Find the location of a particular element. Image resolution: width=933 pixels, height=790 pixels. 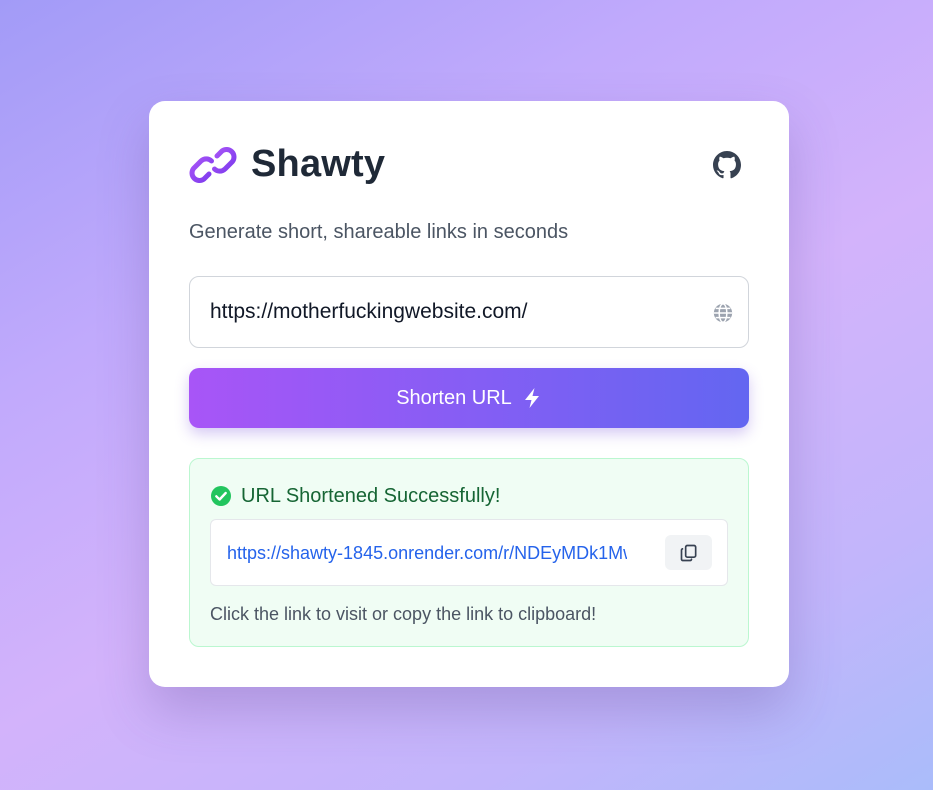

url-field is located at coordinates (469, 312).